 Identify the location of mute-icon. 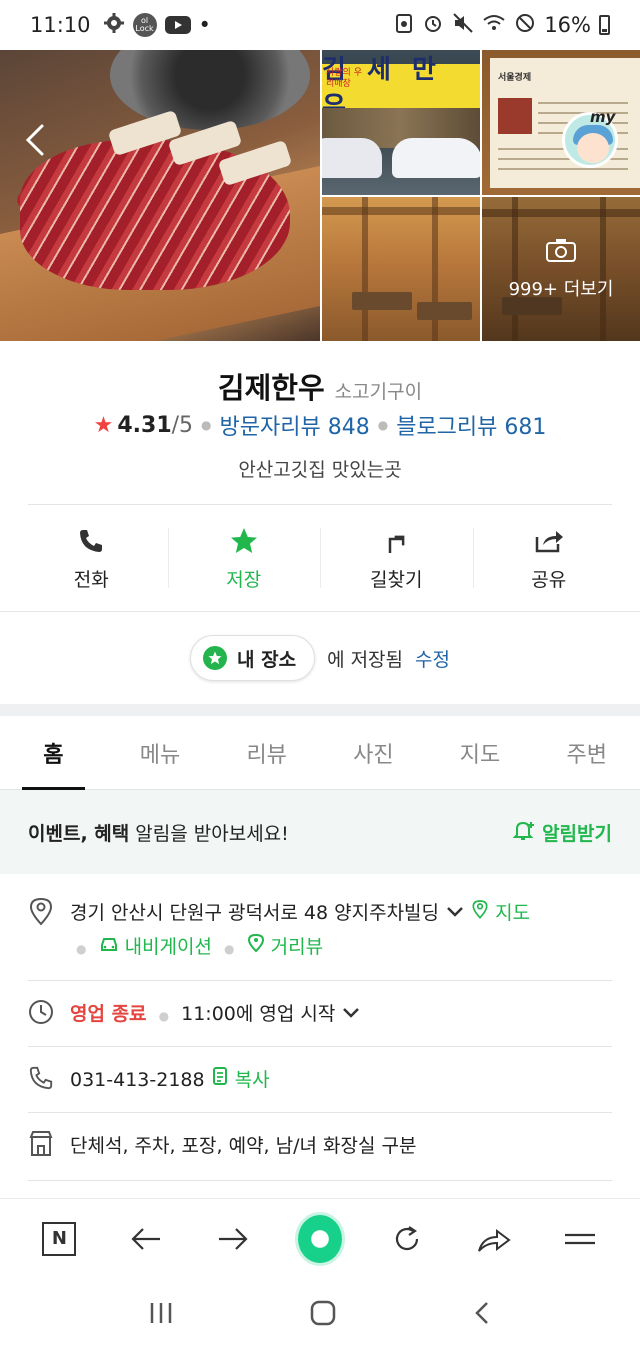
(463, 25).